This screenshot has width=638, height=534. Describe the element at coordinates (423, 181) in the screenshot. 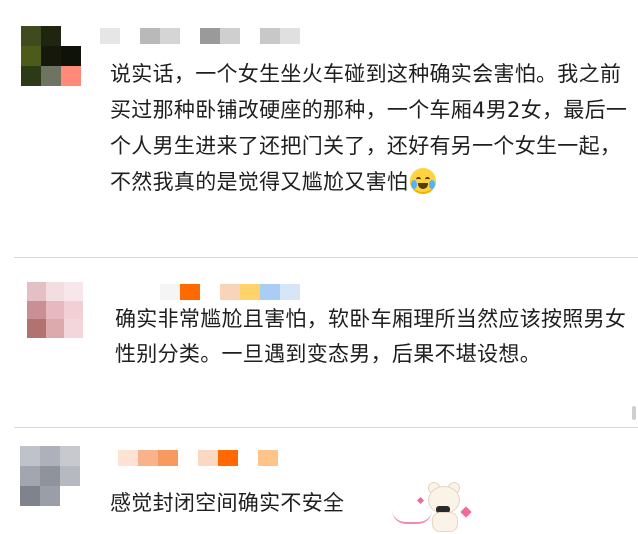

I see `crying-laughing-emoji-icon` at that location.